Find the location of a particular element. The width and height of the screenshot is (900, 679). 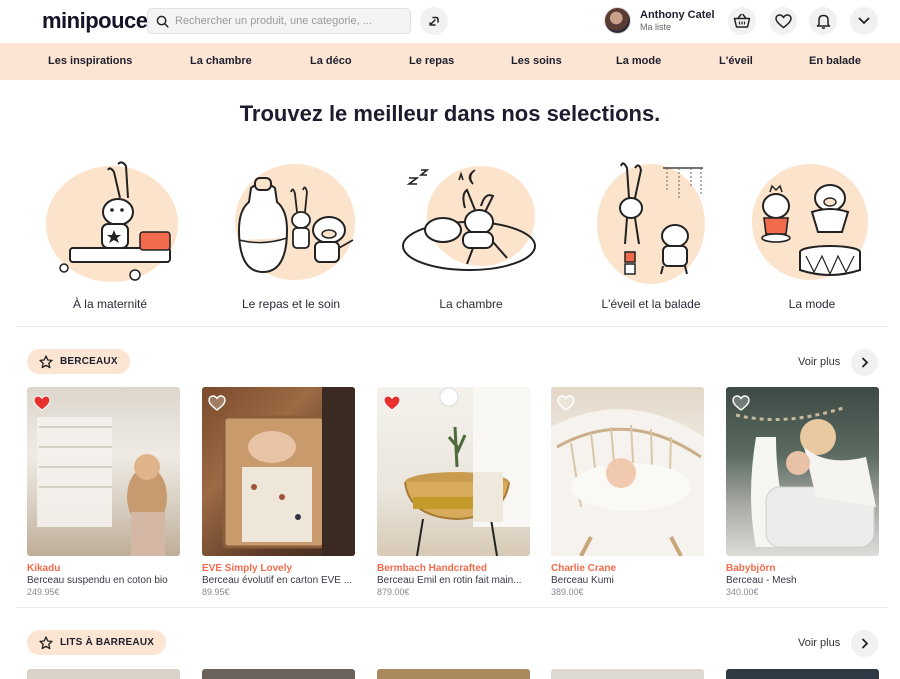

category-mode: La mode is located at coordinates (812, 237).